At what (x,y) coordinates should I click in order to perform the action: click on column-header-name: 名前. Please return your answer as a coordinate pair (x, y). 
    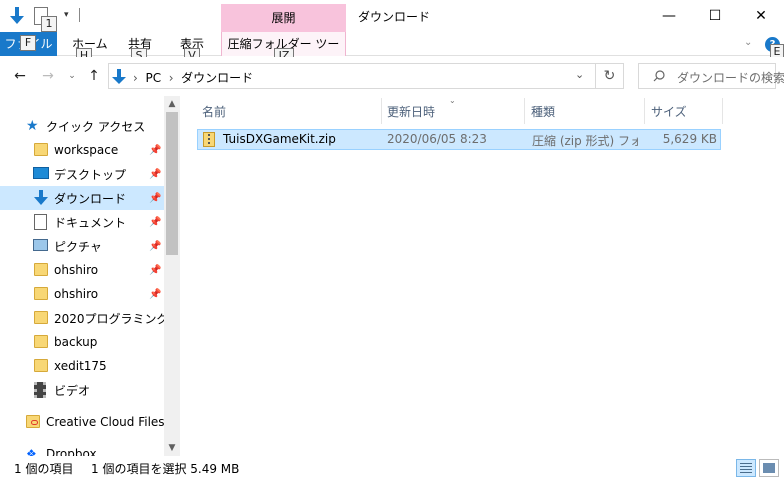
    Looking at the image, I should click on (214, 112).